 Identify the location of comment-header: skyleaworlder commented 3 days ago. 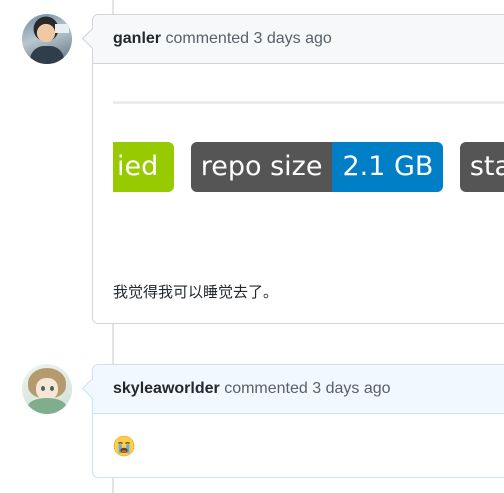
(298, 389).